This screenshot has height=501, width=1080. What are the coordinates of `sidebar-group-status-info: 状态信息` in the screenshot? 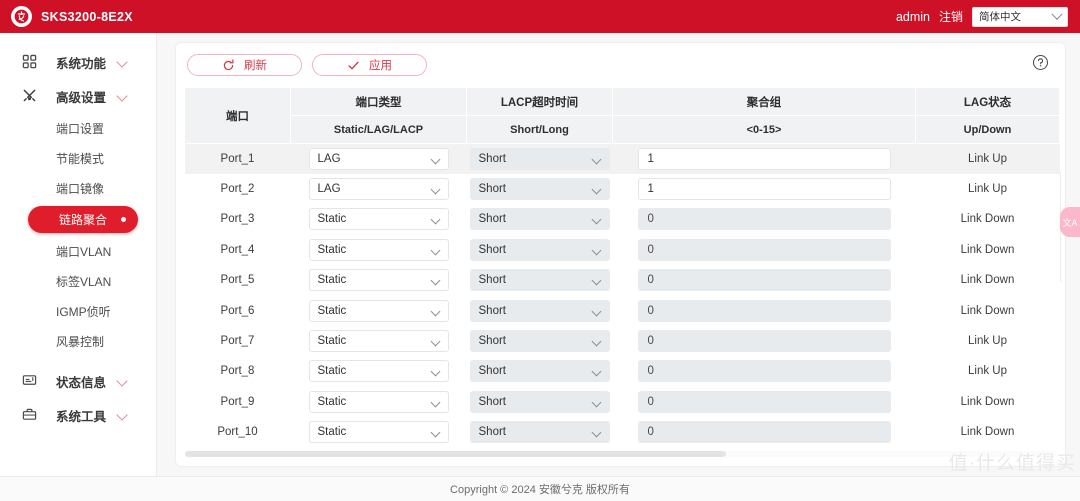 It's located at (78, 381).